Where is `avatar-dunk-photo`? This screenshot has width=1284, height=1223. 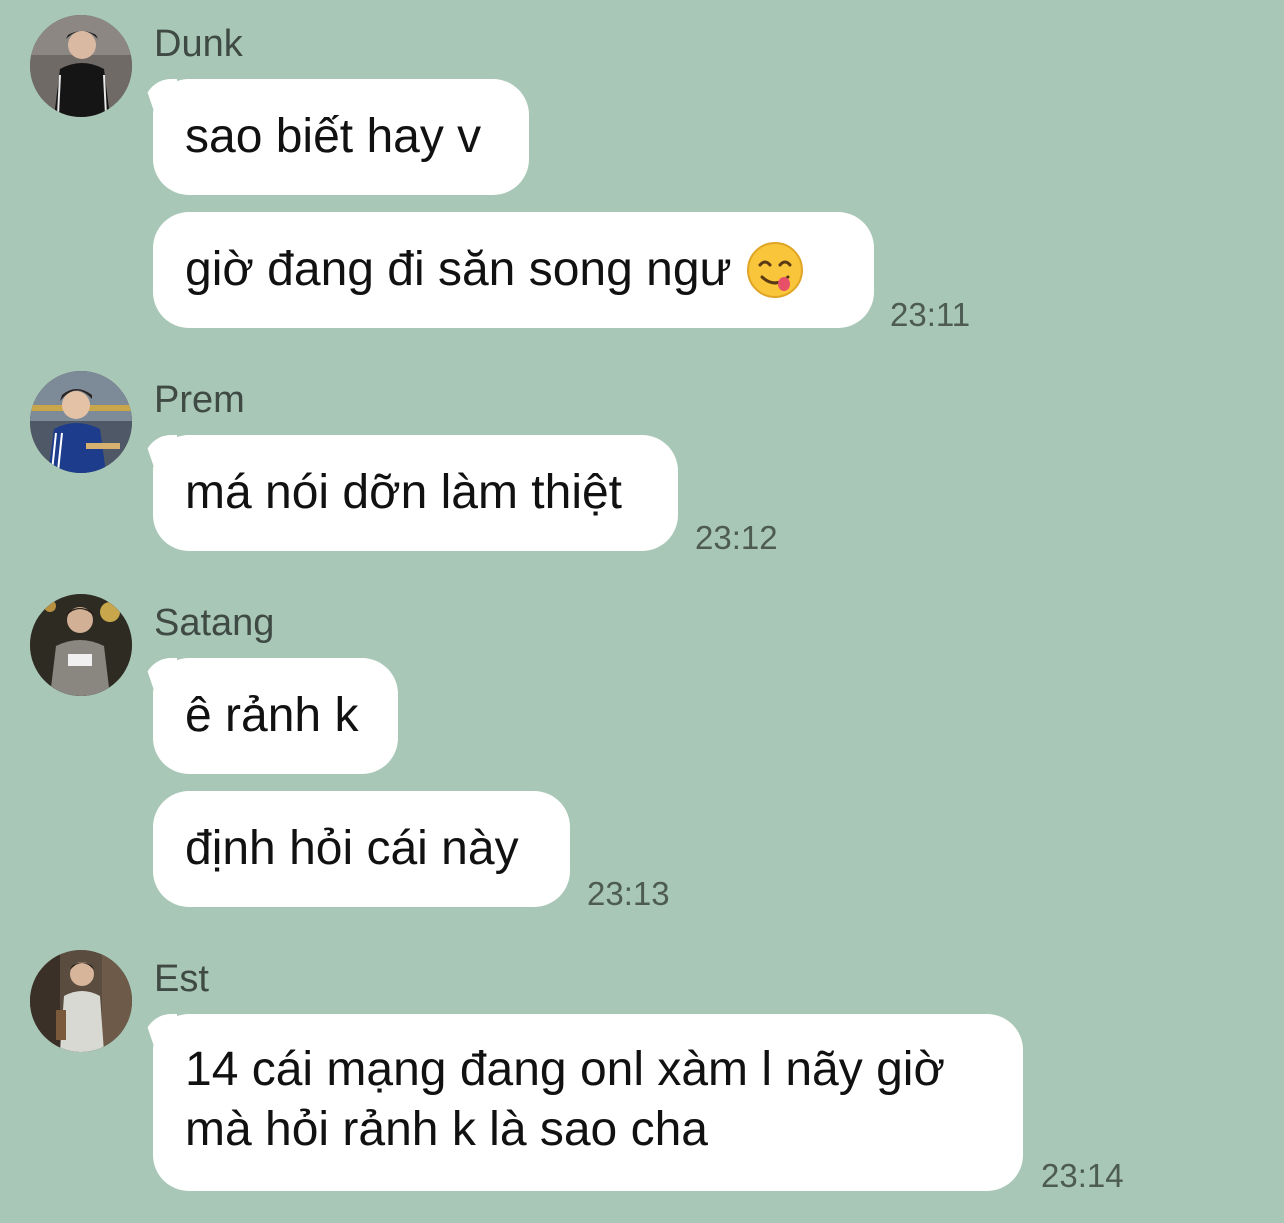
avatar-dunk-photo is located at coordinates (81, 66).